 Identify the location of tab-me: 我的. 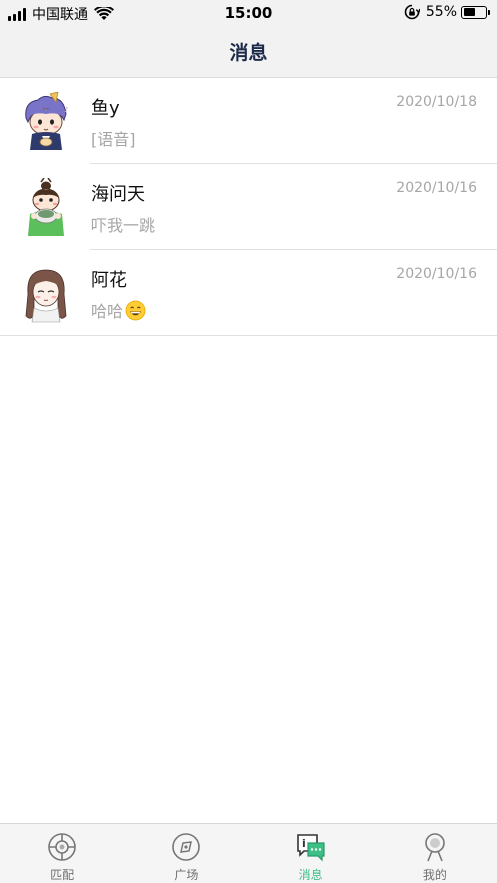
(435, 853).